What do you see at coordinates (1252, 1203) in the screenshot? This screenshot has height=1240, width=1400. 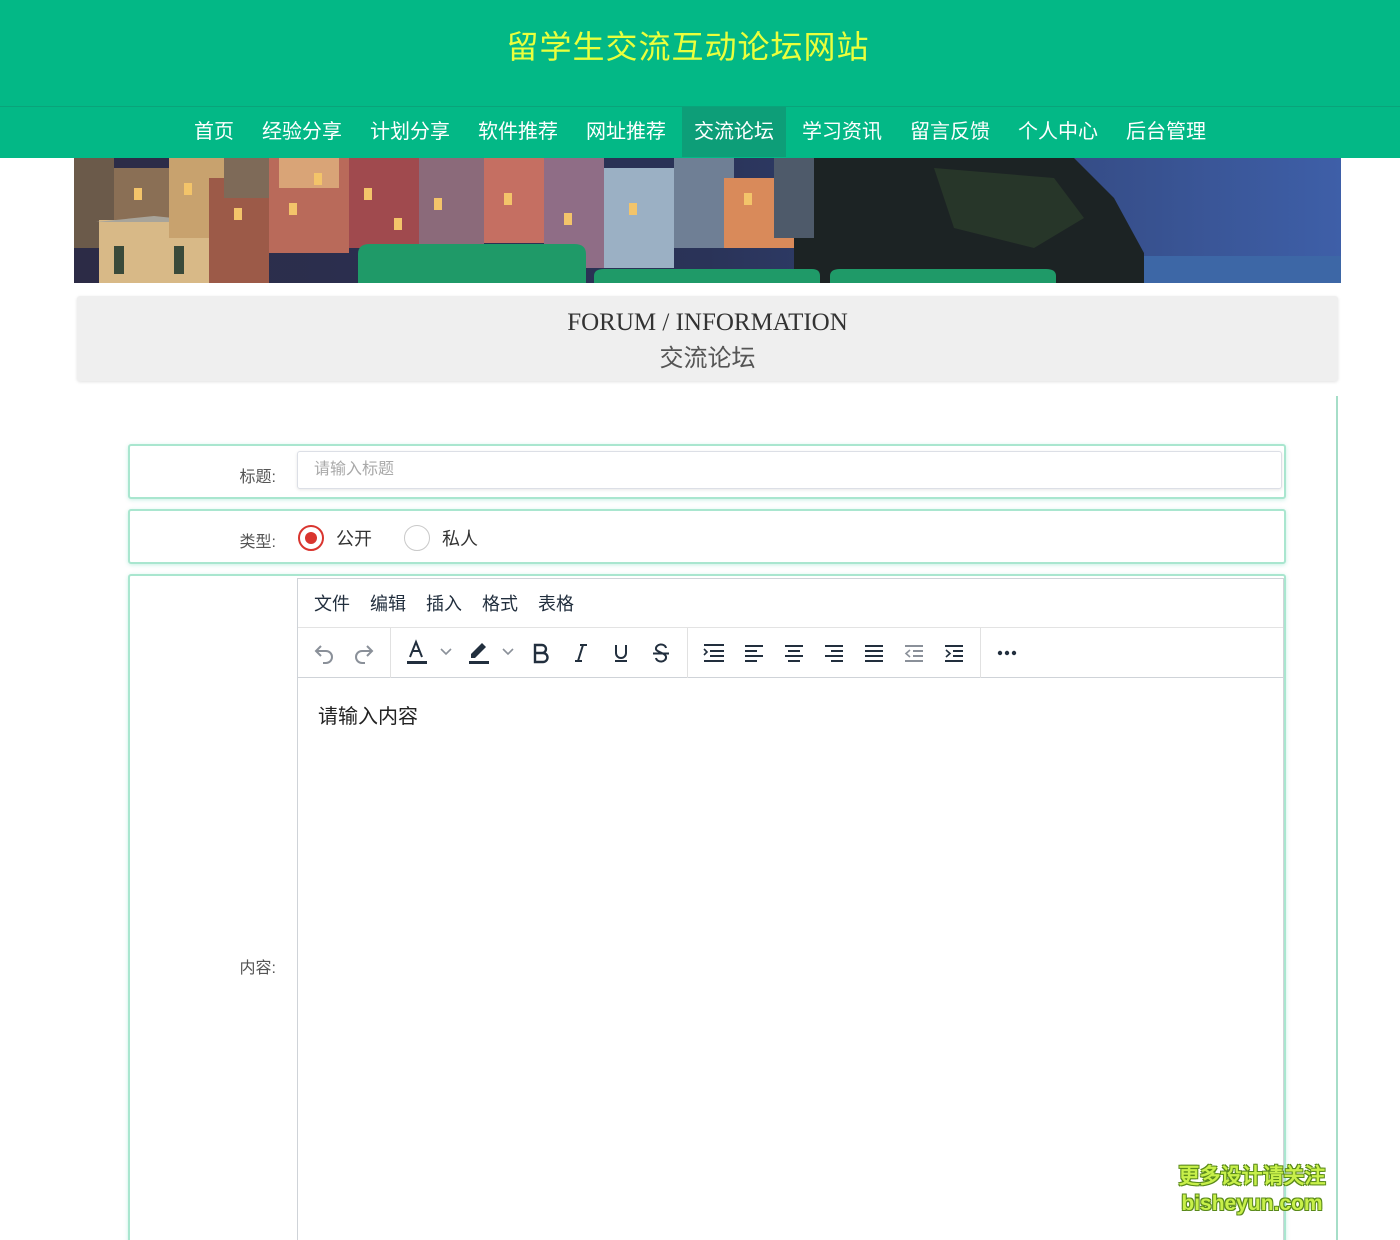 I see `watermark-line2: bisheyun.com` at bounding box center [1252, 1203].